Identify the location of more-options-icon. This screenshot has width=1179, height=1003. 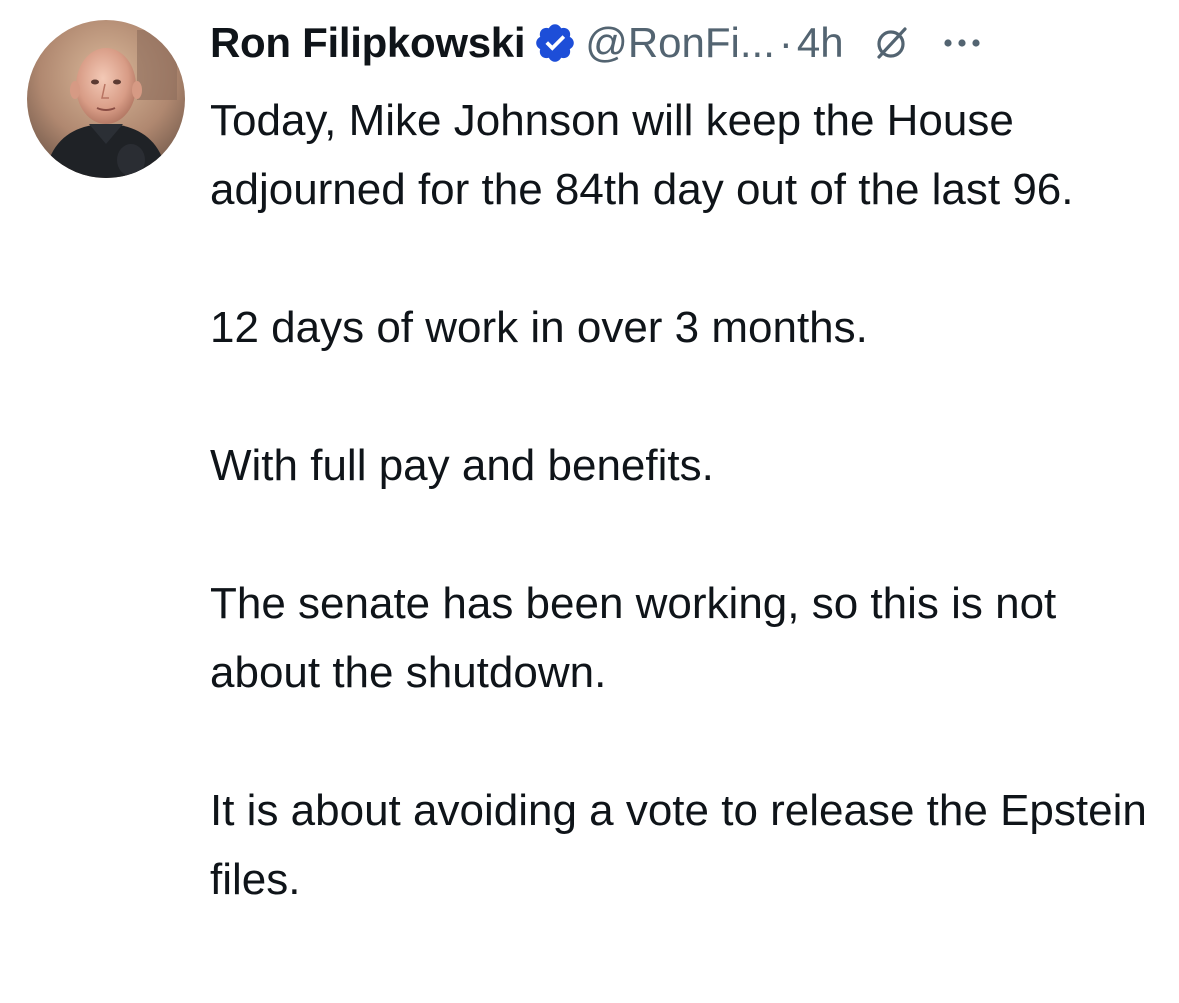
(962, 43).